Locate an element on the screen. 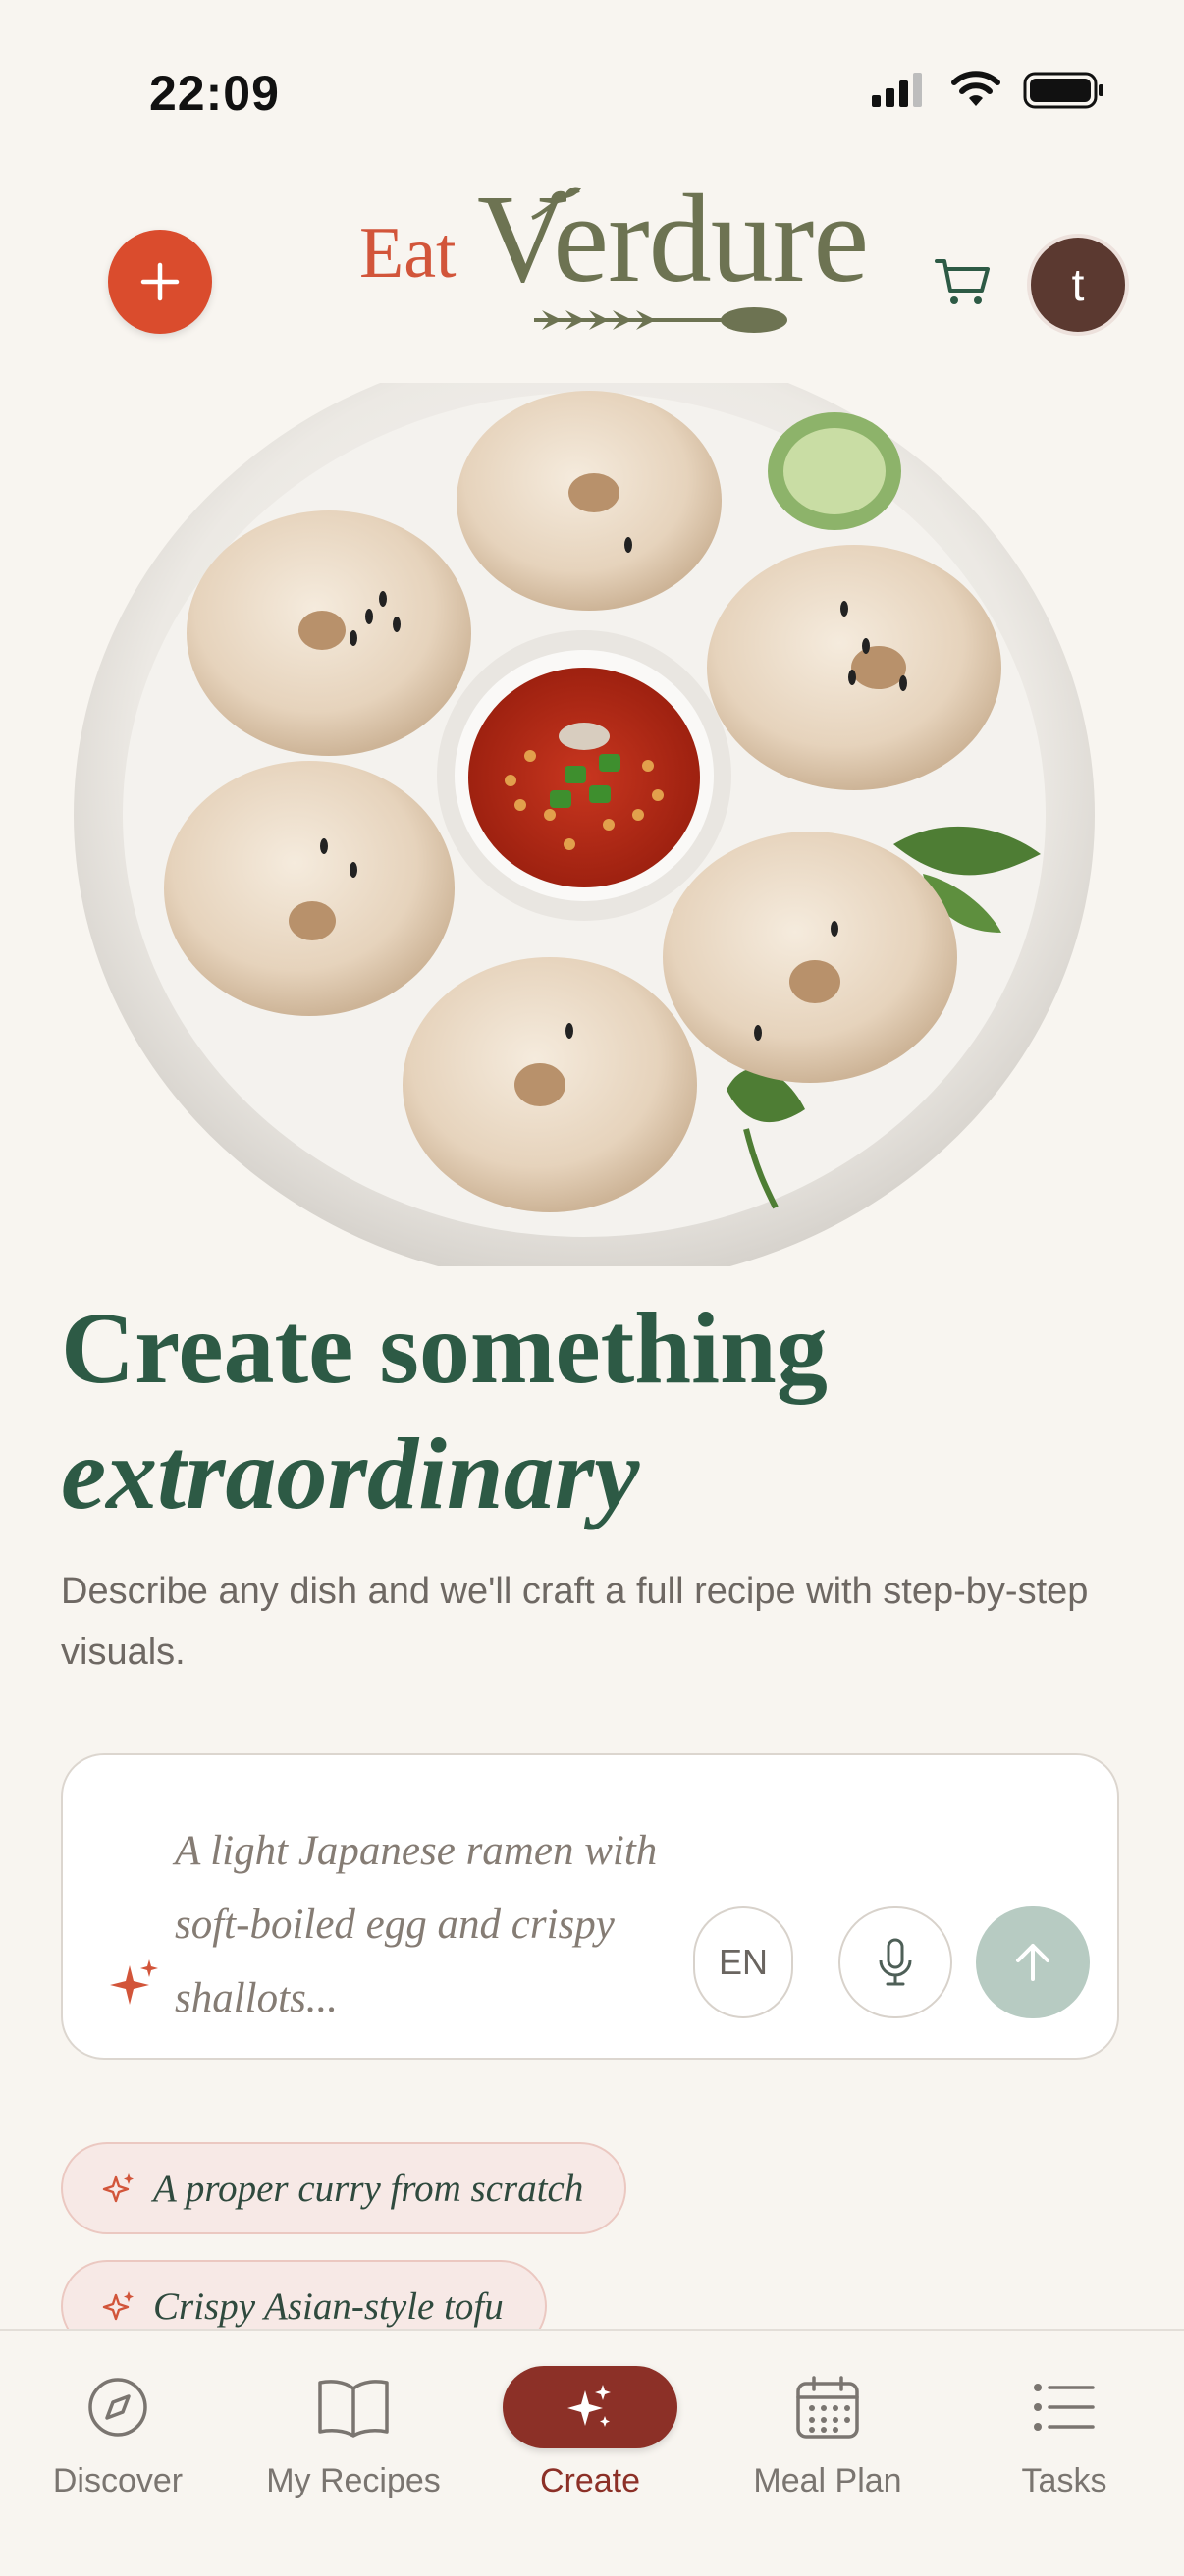  book-icon is located at coordinates (353, 2409).